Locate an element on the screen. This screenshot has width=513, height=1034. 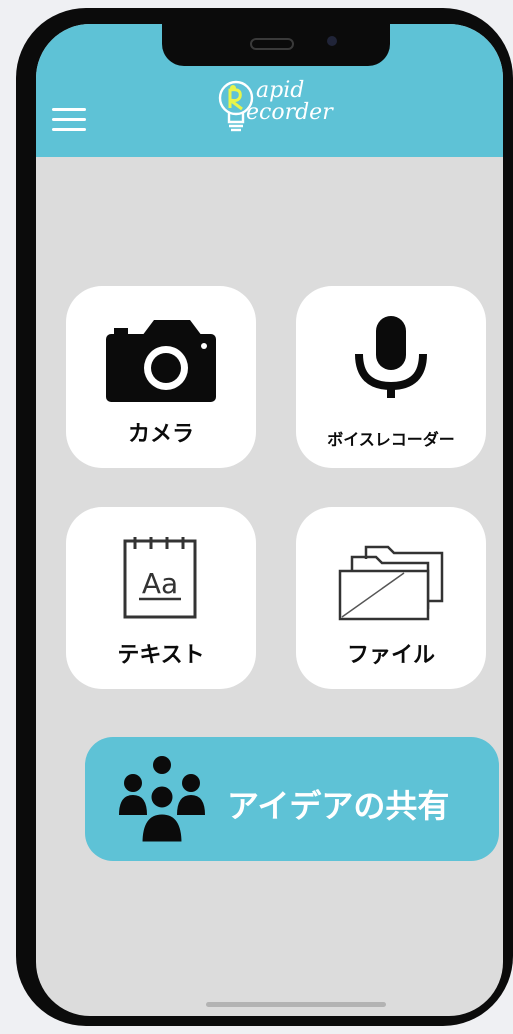
phone-notch is located at coordinates (276, 45).